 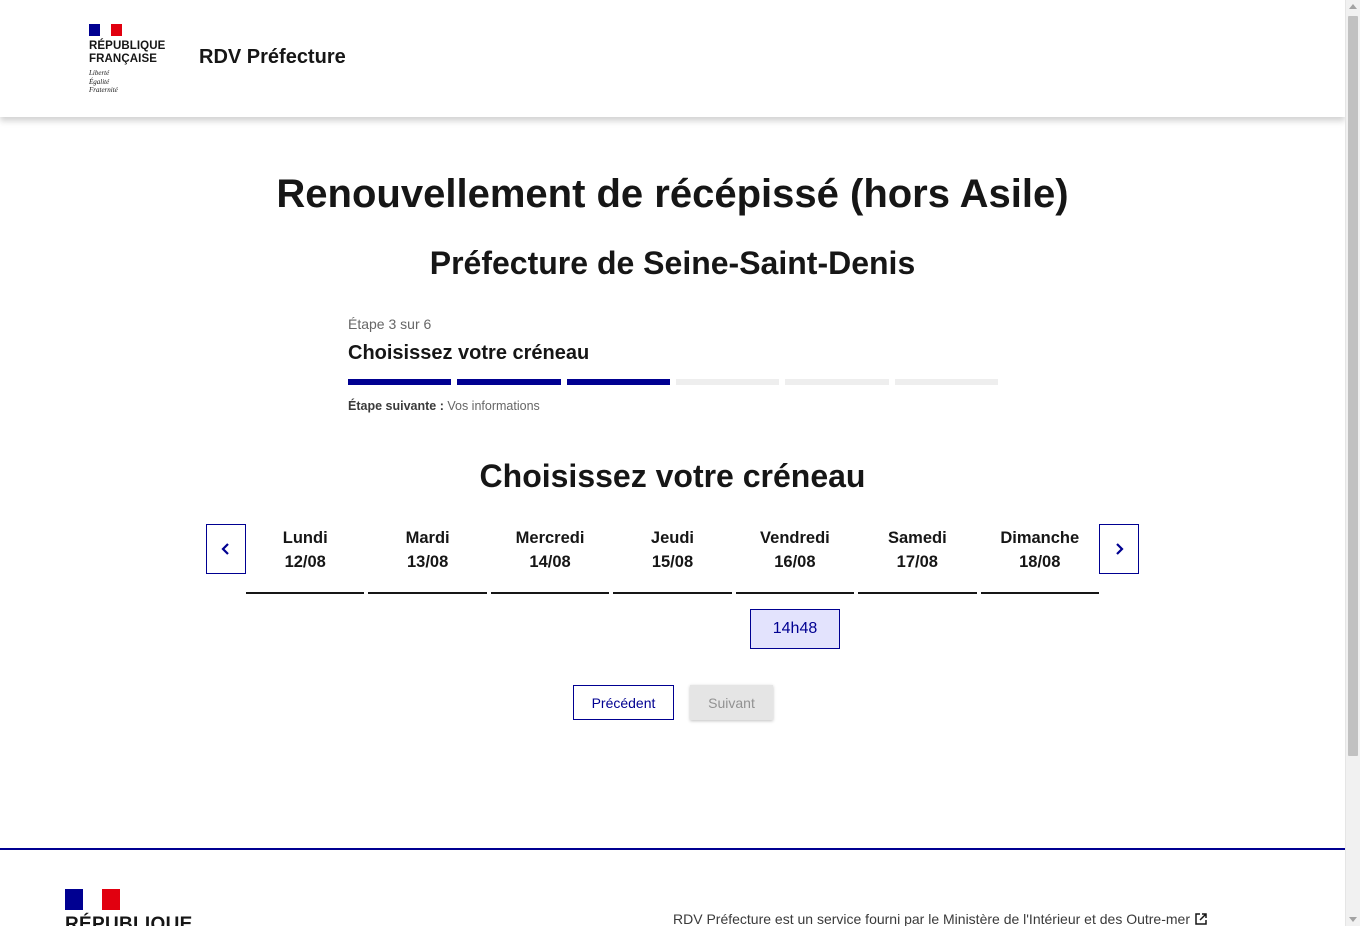 What do you see at coordinates (1353, 386) in the screenshot?
I see `scrollbar-thumb` at bounding box center [1353, 386].